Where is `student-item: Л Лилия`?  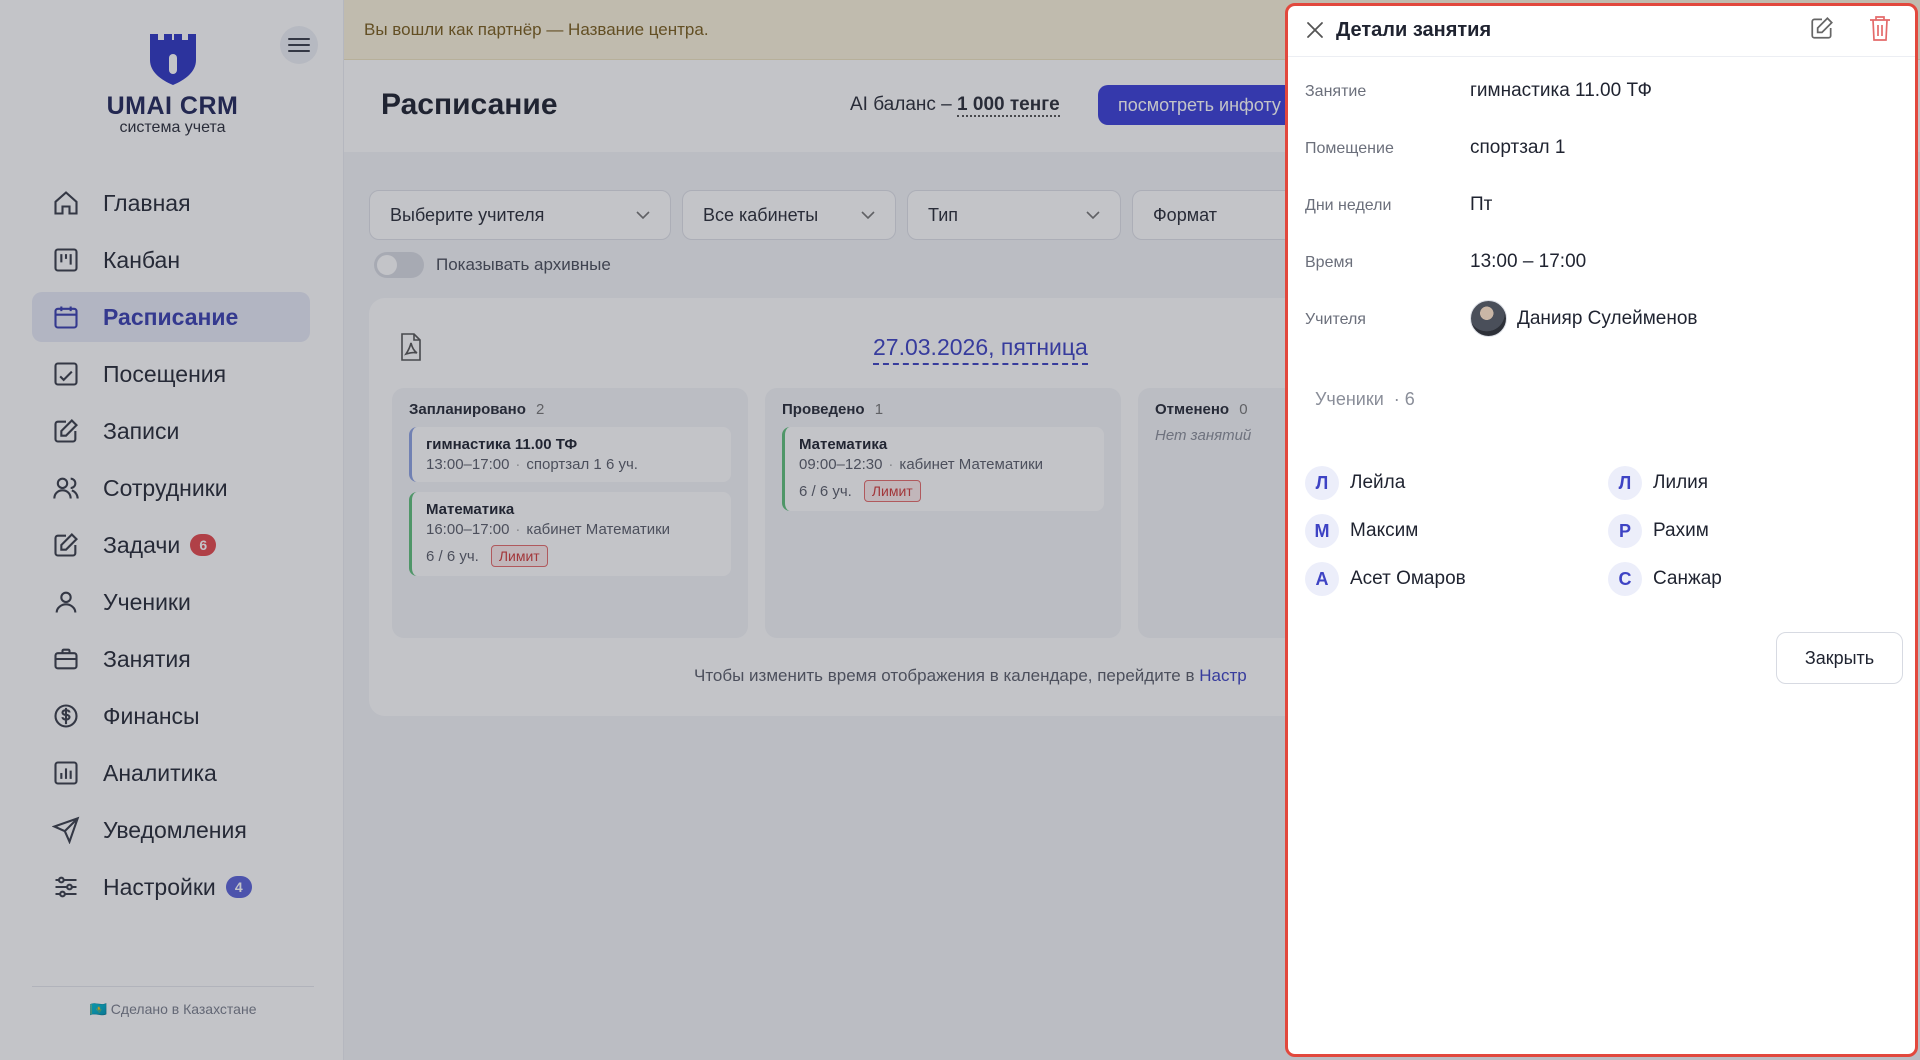
student-item: Л Лилия is located at coordinates (1746, 483).